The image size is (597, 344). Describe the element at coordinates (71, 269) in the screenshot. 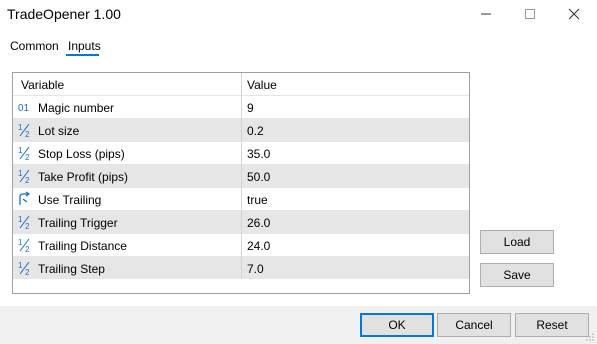

I see `variable-name: Trailing Step` at that location.